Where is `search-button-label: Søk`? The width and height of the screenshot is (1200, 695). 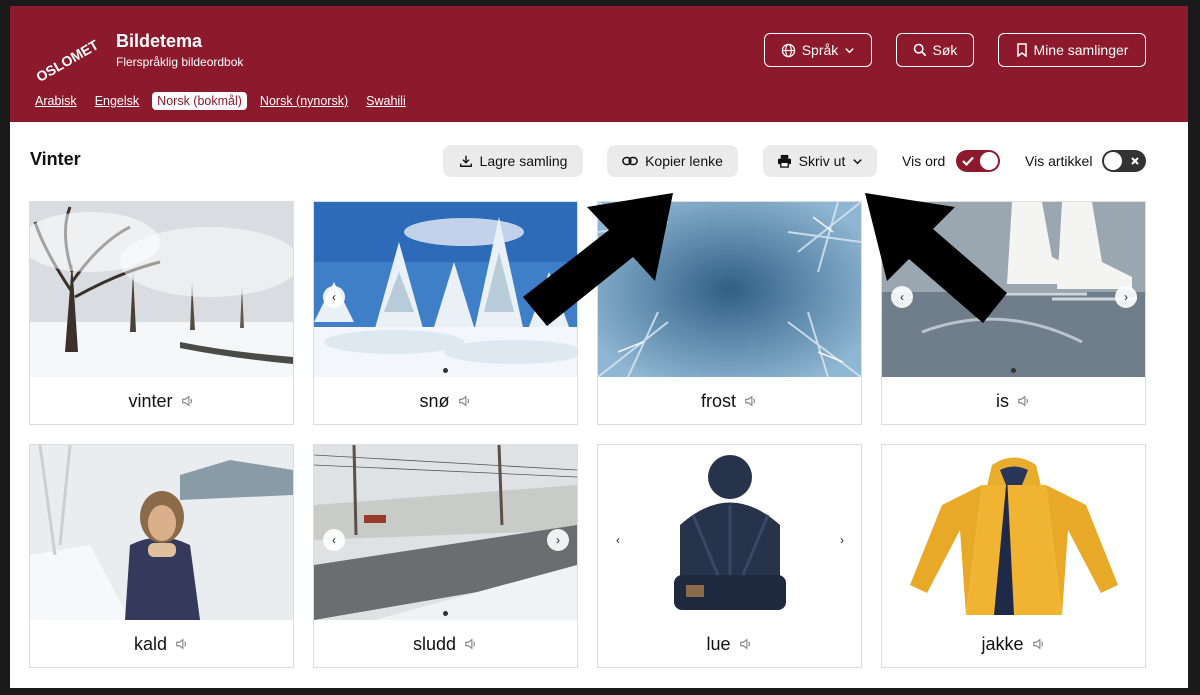
search-button-label: Søk is located at coordinates (945, 50).